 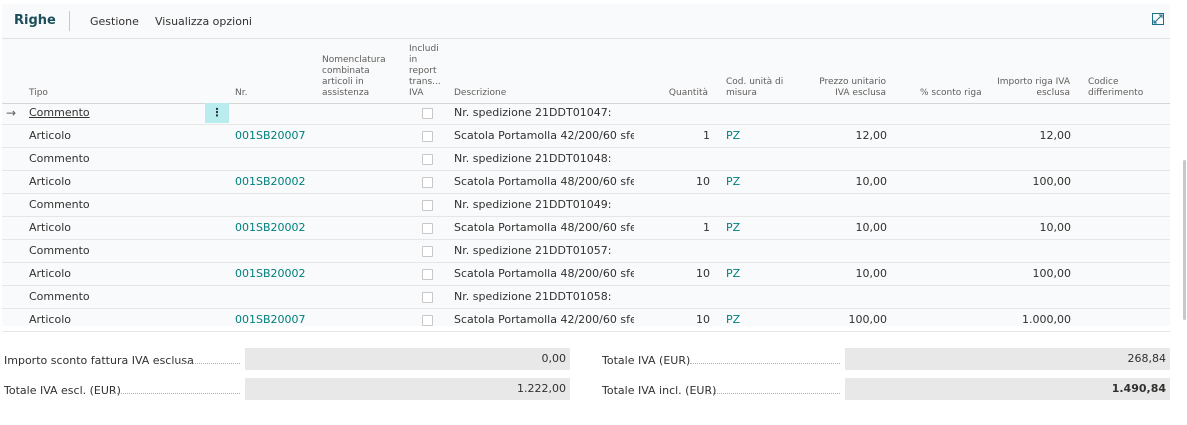 I want to click on cell-descrizione: Nr. spedizione 21DDT01048:, so click(x=544, y=159).